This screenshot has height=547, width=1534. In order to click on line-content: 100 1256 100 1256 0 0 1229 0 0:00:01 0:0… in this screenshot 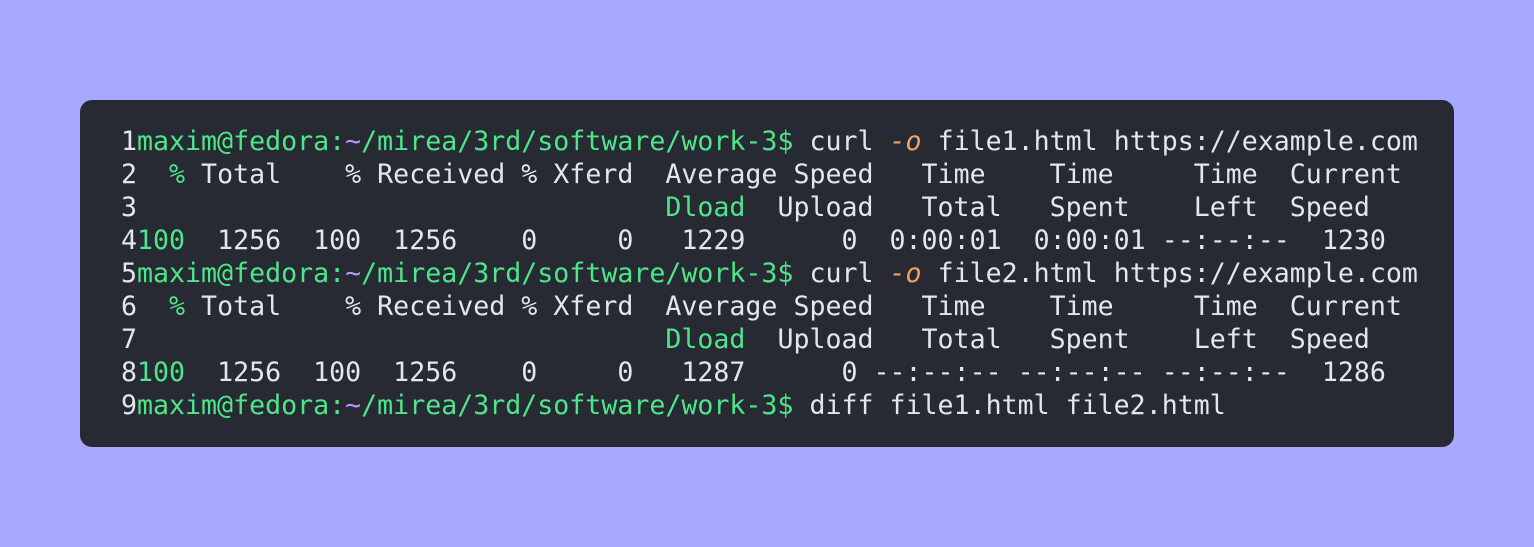, I will do `click(761, 240)`.